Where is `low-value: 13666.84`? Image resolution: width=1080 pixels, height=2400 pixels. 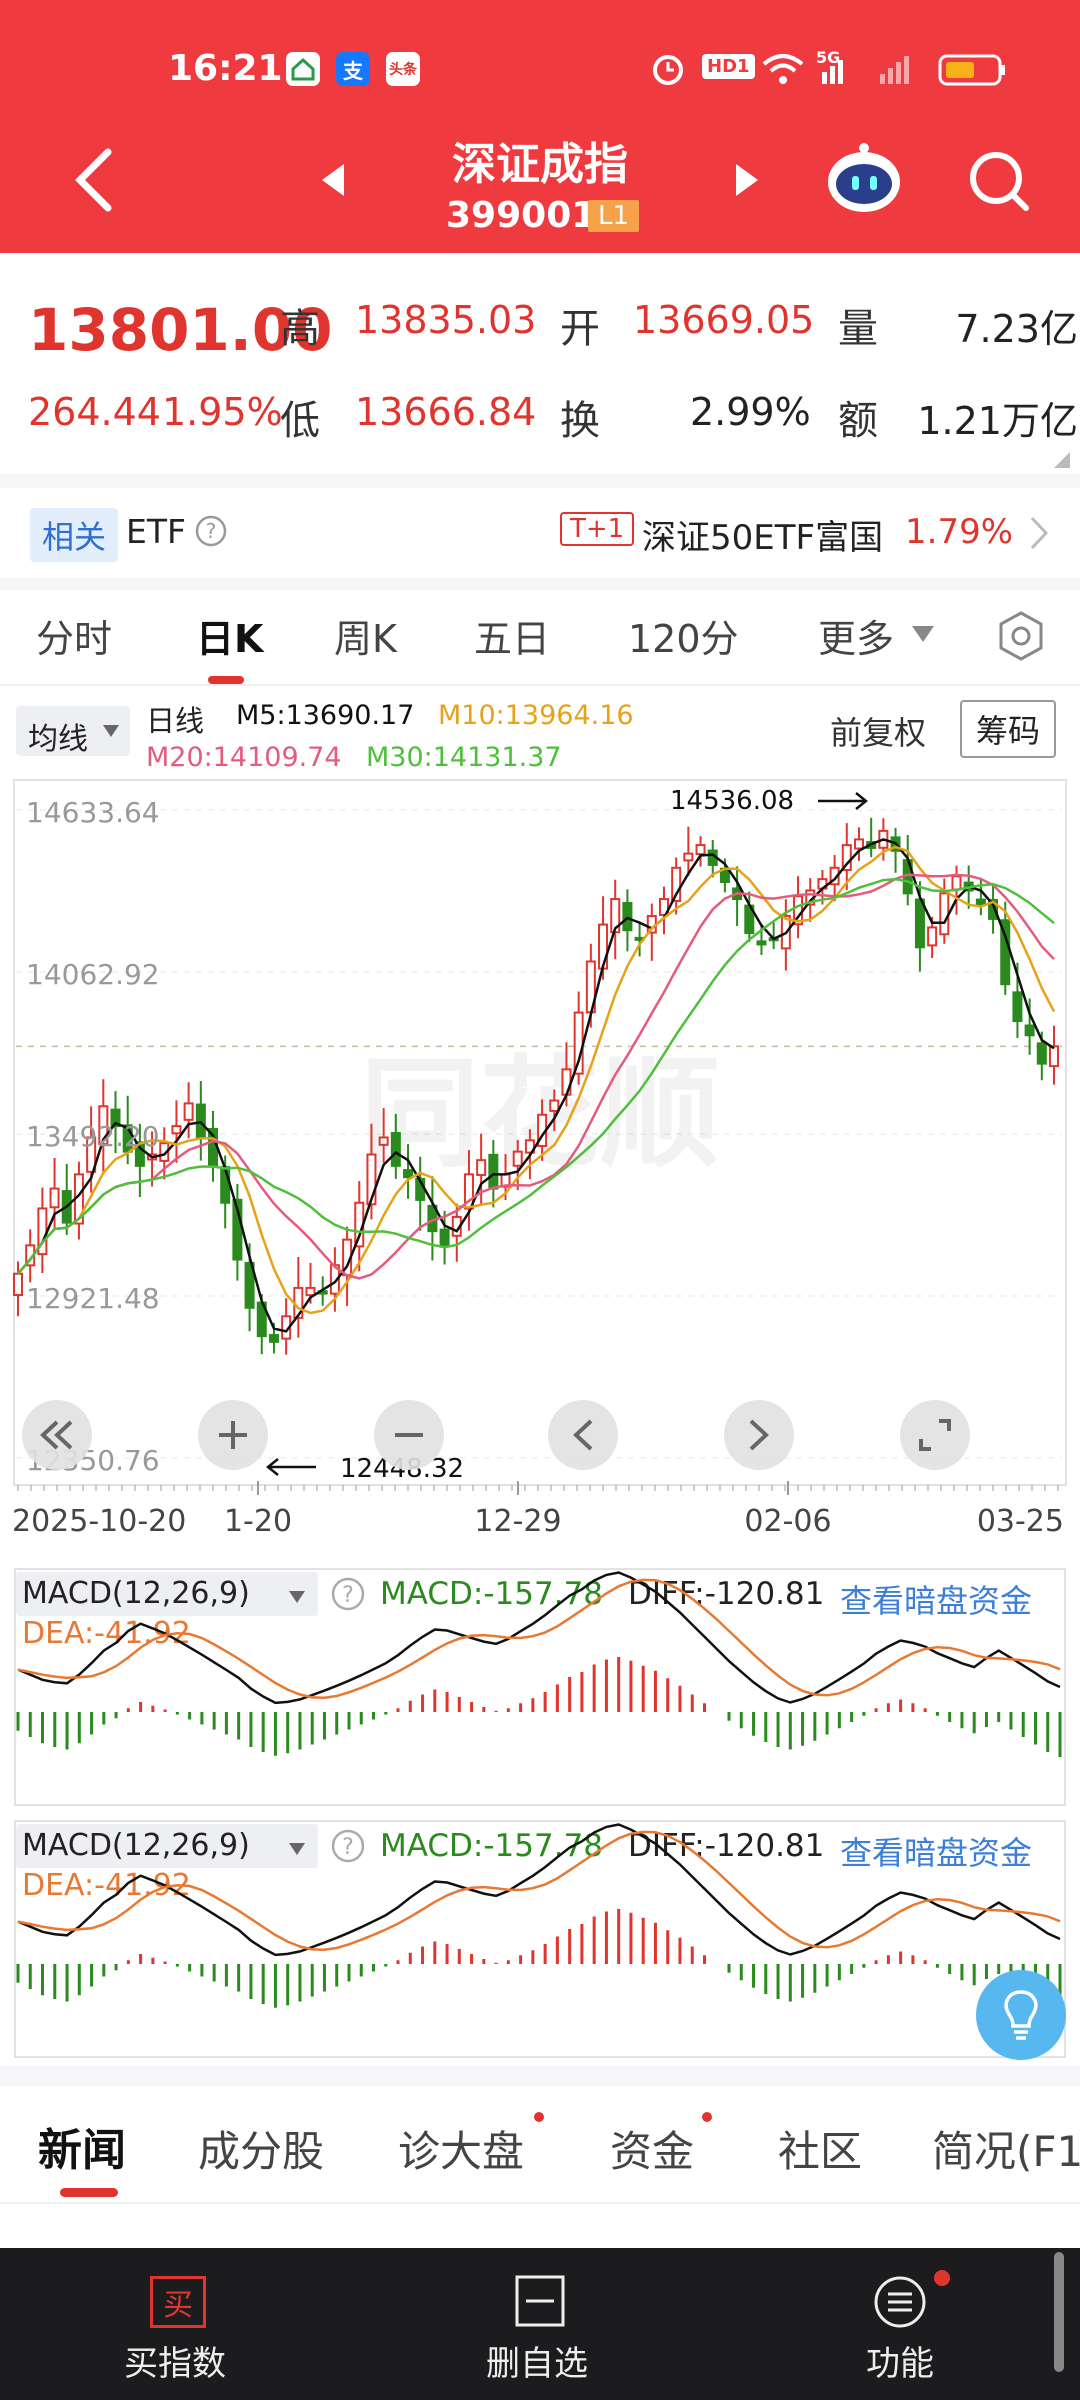
low-value: 13666.84 is located at coordinates (446, 412).